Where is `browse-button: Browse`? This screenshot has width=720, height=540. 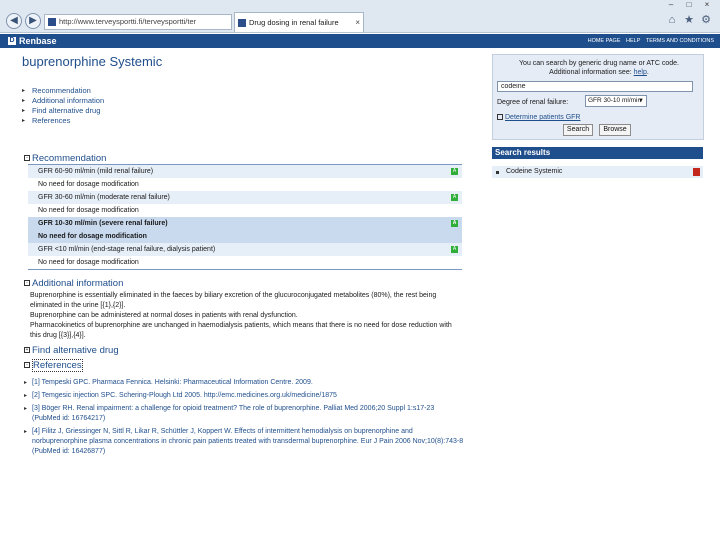
browse-button: Browse is located at coordinates (615, 130).